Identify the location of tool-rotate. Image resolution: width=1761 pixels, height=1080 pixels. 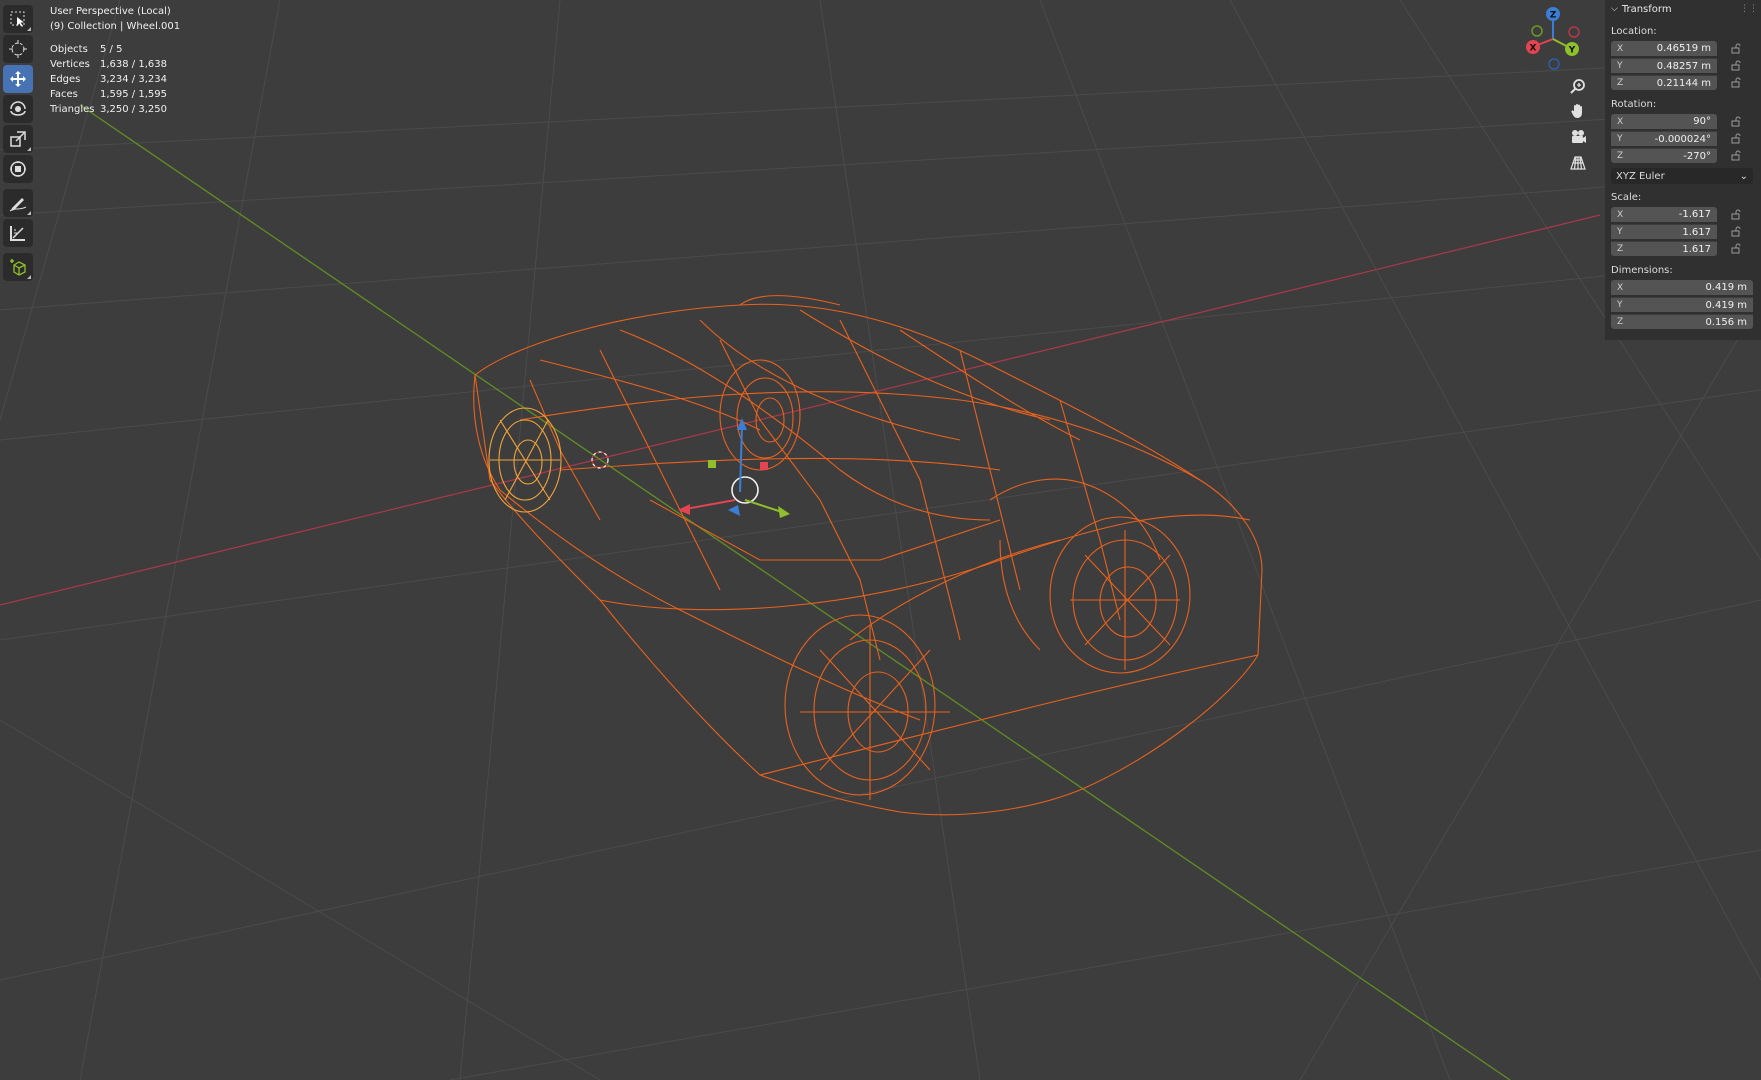
(18, 109).